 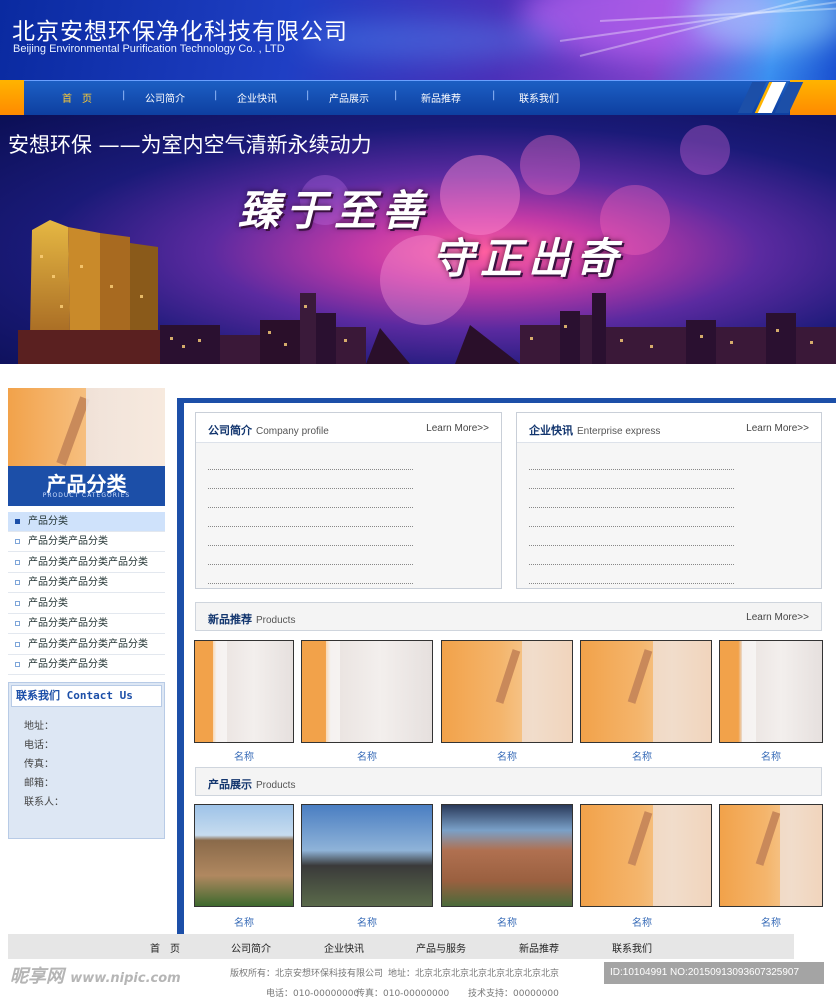 I want to click on footer-link-new-products: 新品推荐, so click(x=539, y=947).